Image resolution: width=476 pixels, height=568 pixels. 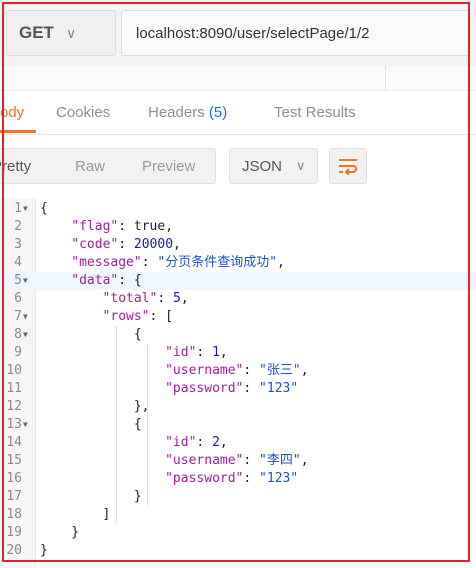 I want to click on code-text: "password": "123", so click(x=231, y=389).